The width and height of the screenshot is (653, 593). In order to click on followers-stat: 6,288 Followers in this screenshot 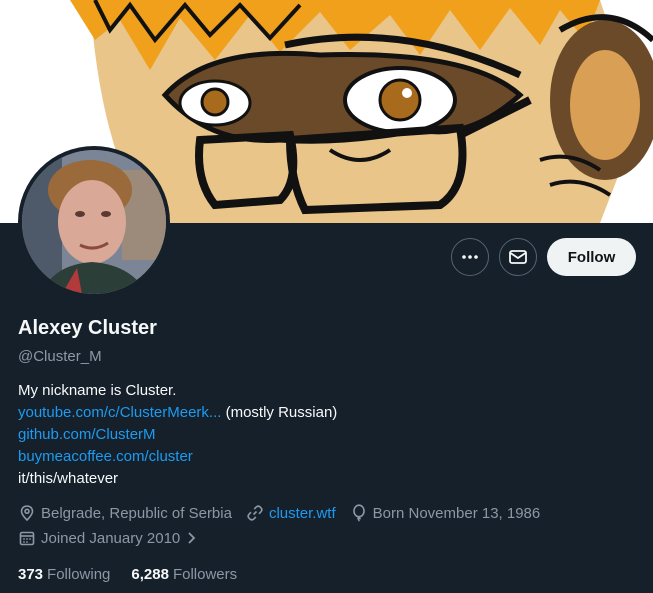, I will do `click(184, 574)`.